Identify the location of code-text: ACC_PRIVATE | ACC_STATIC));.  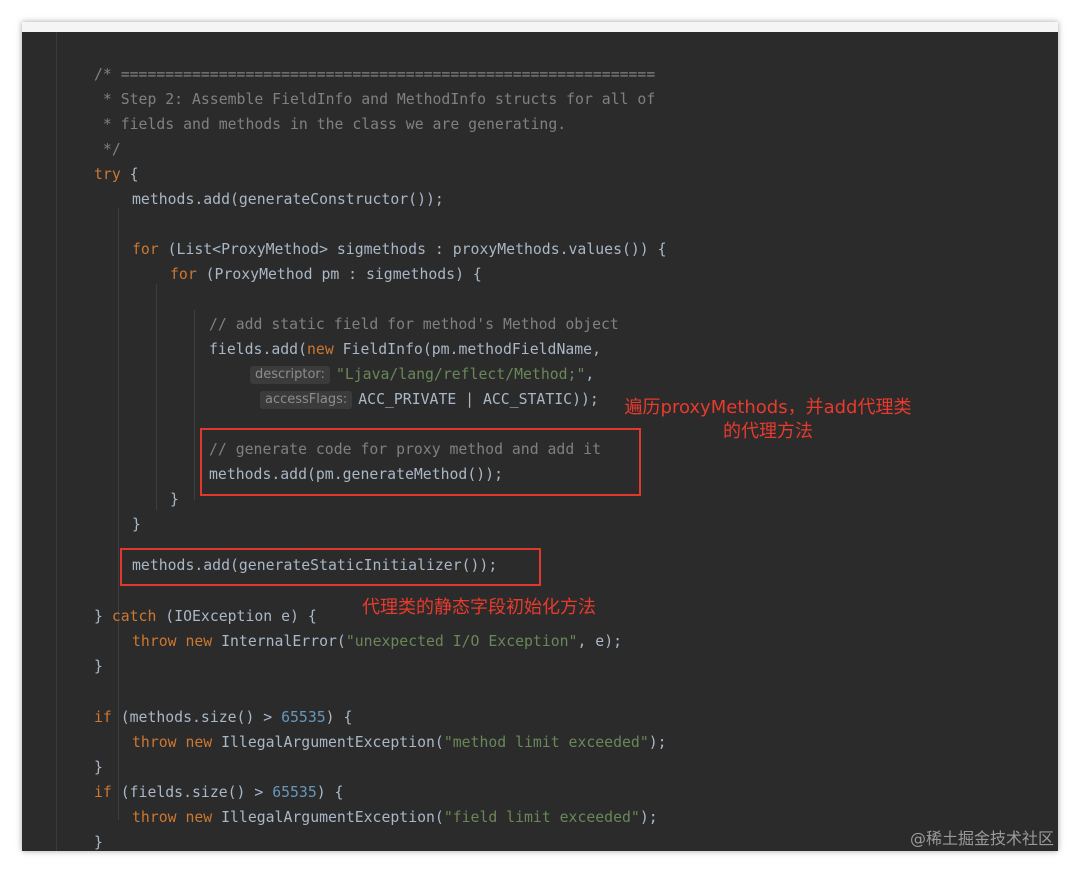
(478, 399).